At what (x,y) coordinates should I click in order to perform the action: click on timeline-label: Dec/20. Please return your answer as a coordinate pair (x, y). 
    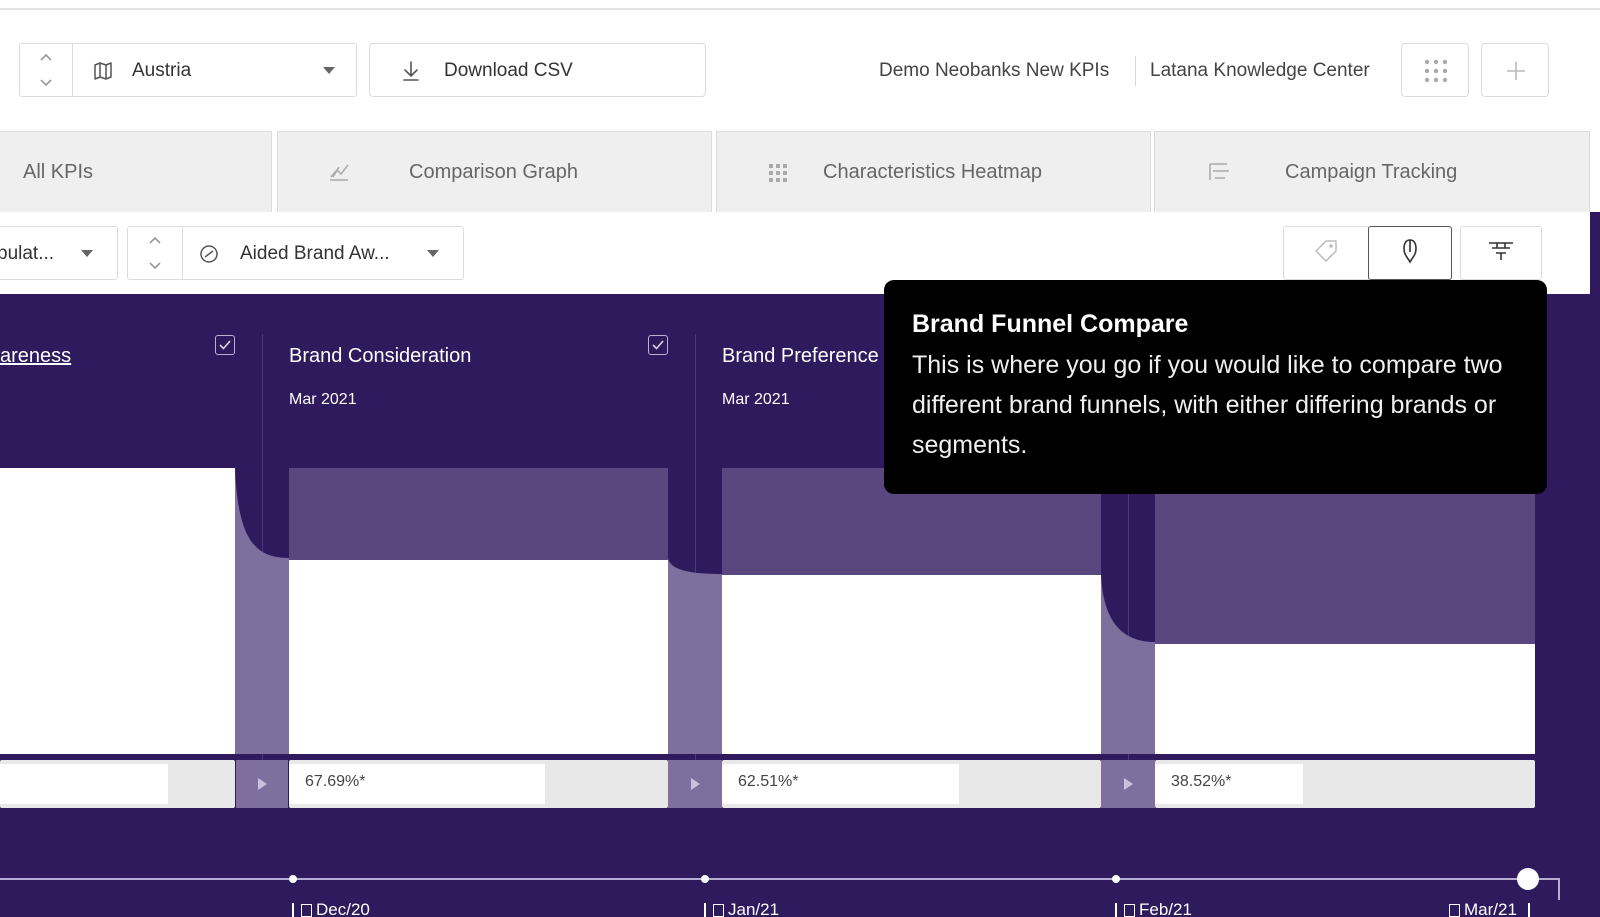
    Looking at the image, I should click on (335, 908).